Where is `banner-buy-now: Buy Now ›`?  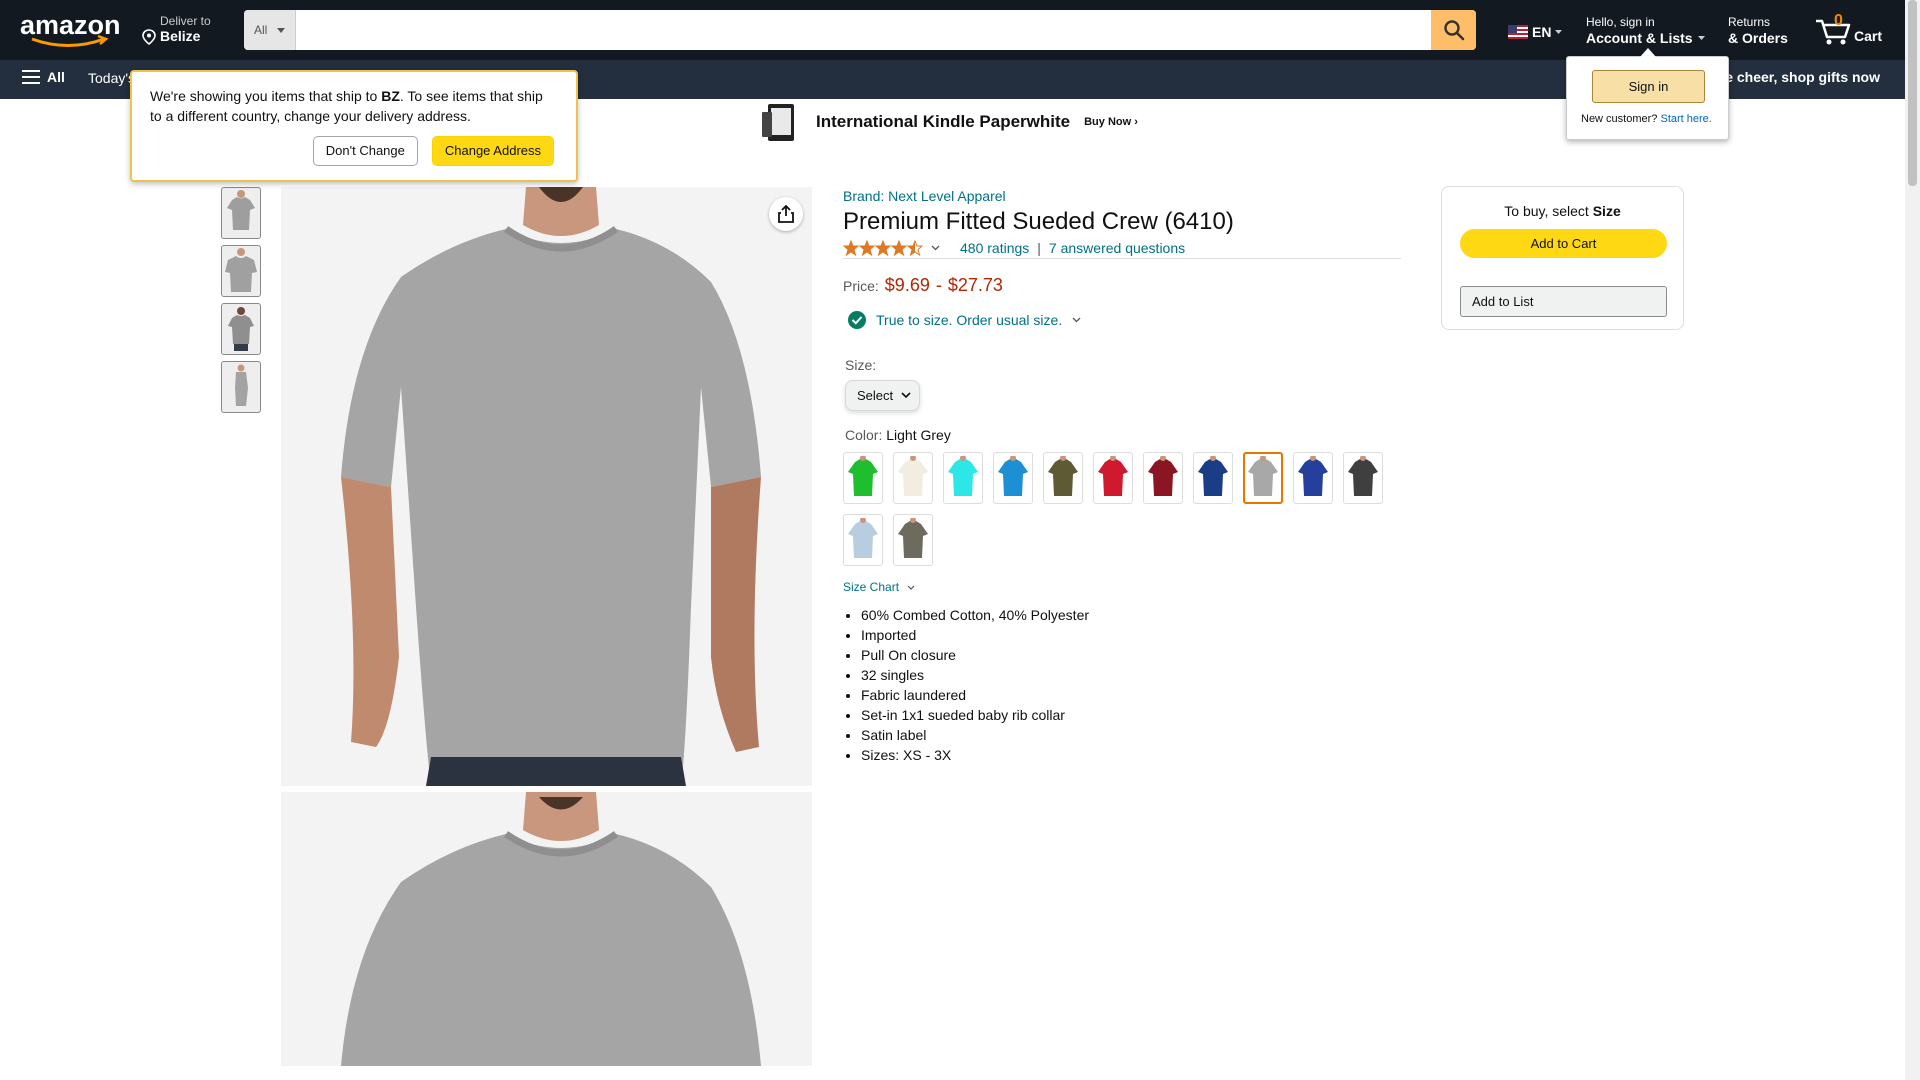
banner-buy-now: Buy Now › is located at coordinates (1111, 122).